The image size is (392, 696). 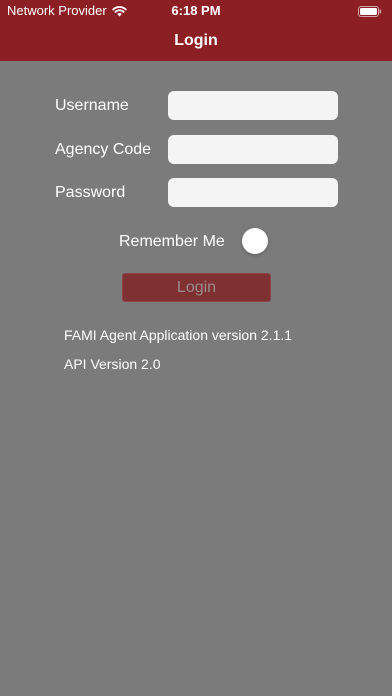 What do you see at coordinates (90, 192) in the screenshot?
I see `password-label: Password` at bounding box center [90, 192].